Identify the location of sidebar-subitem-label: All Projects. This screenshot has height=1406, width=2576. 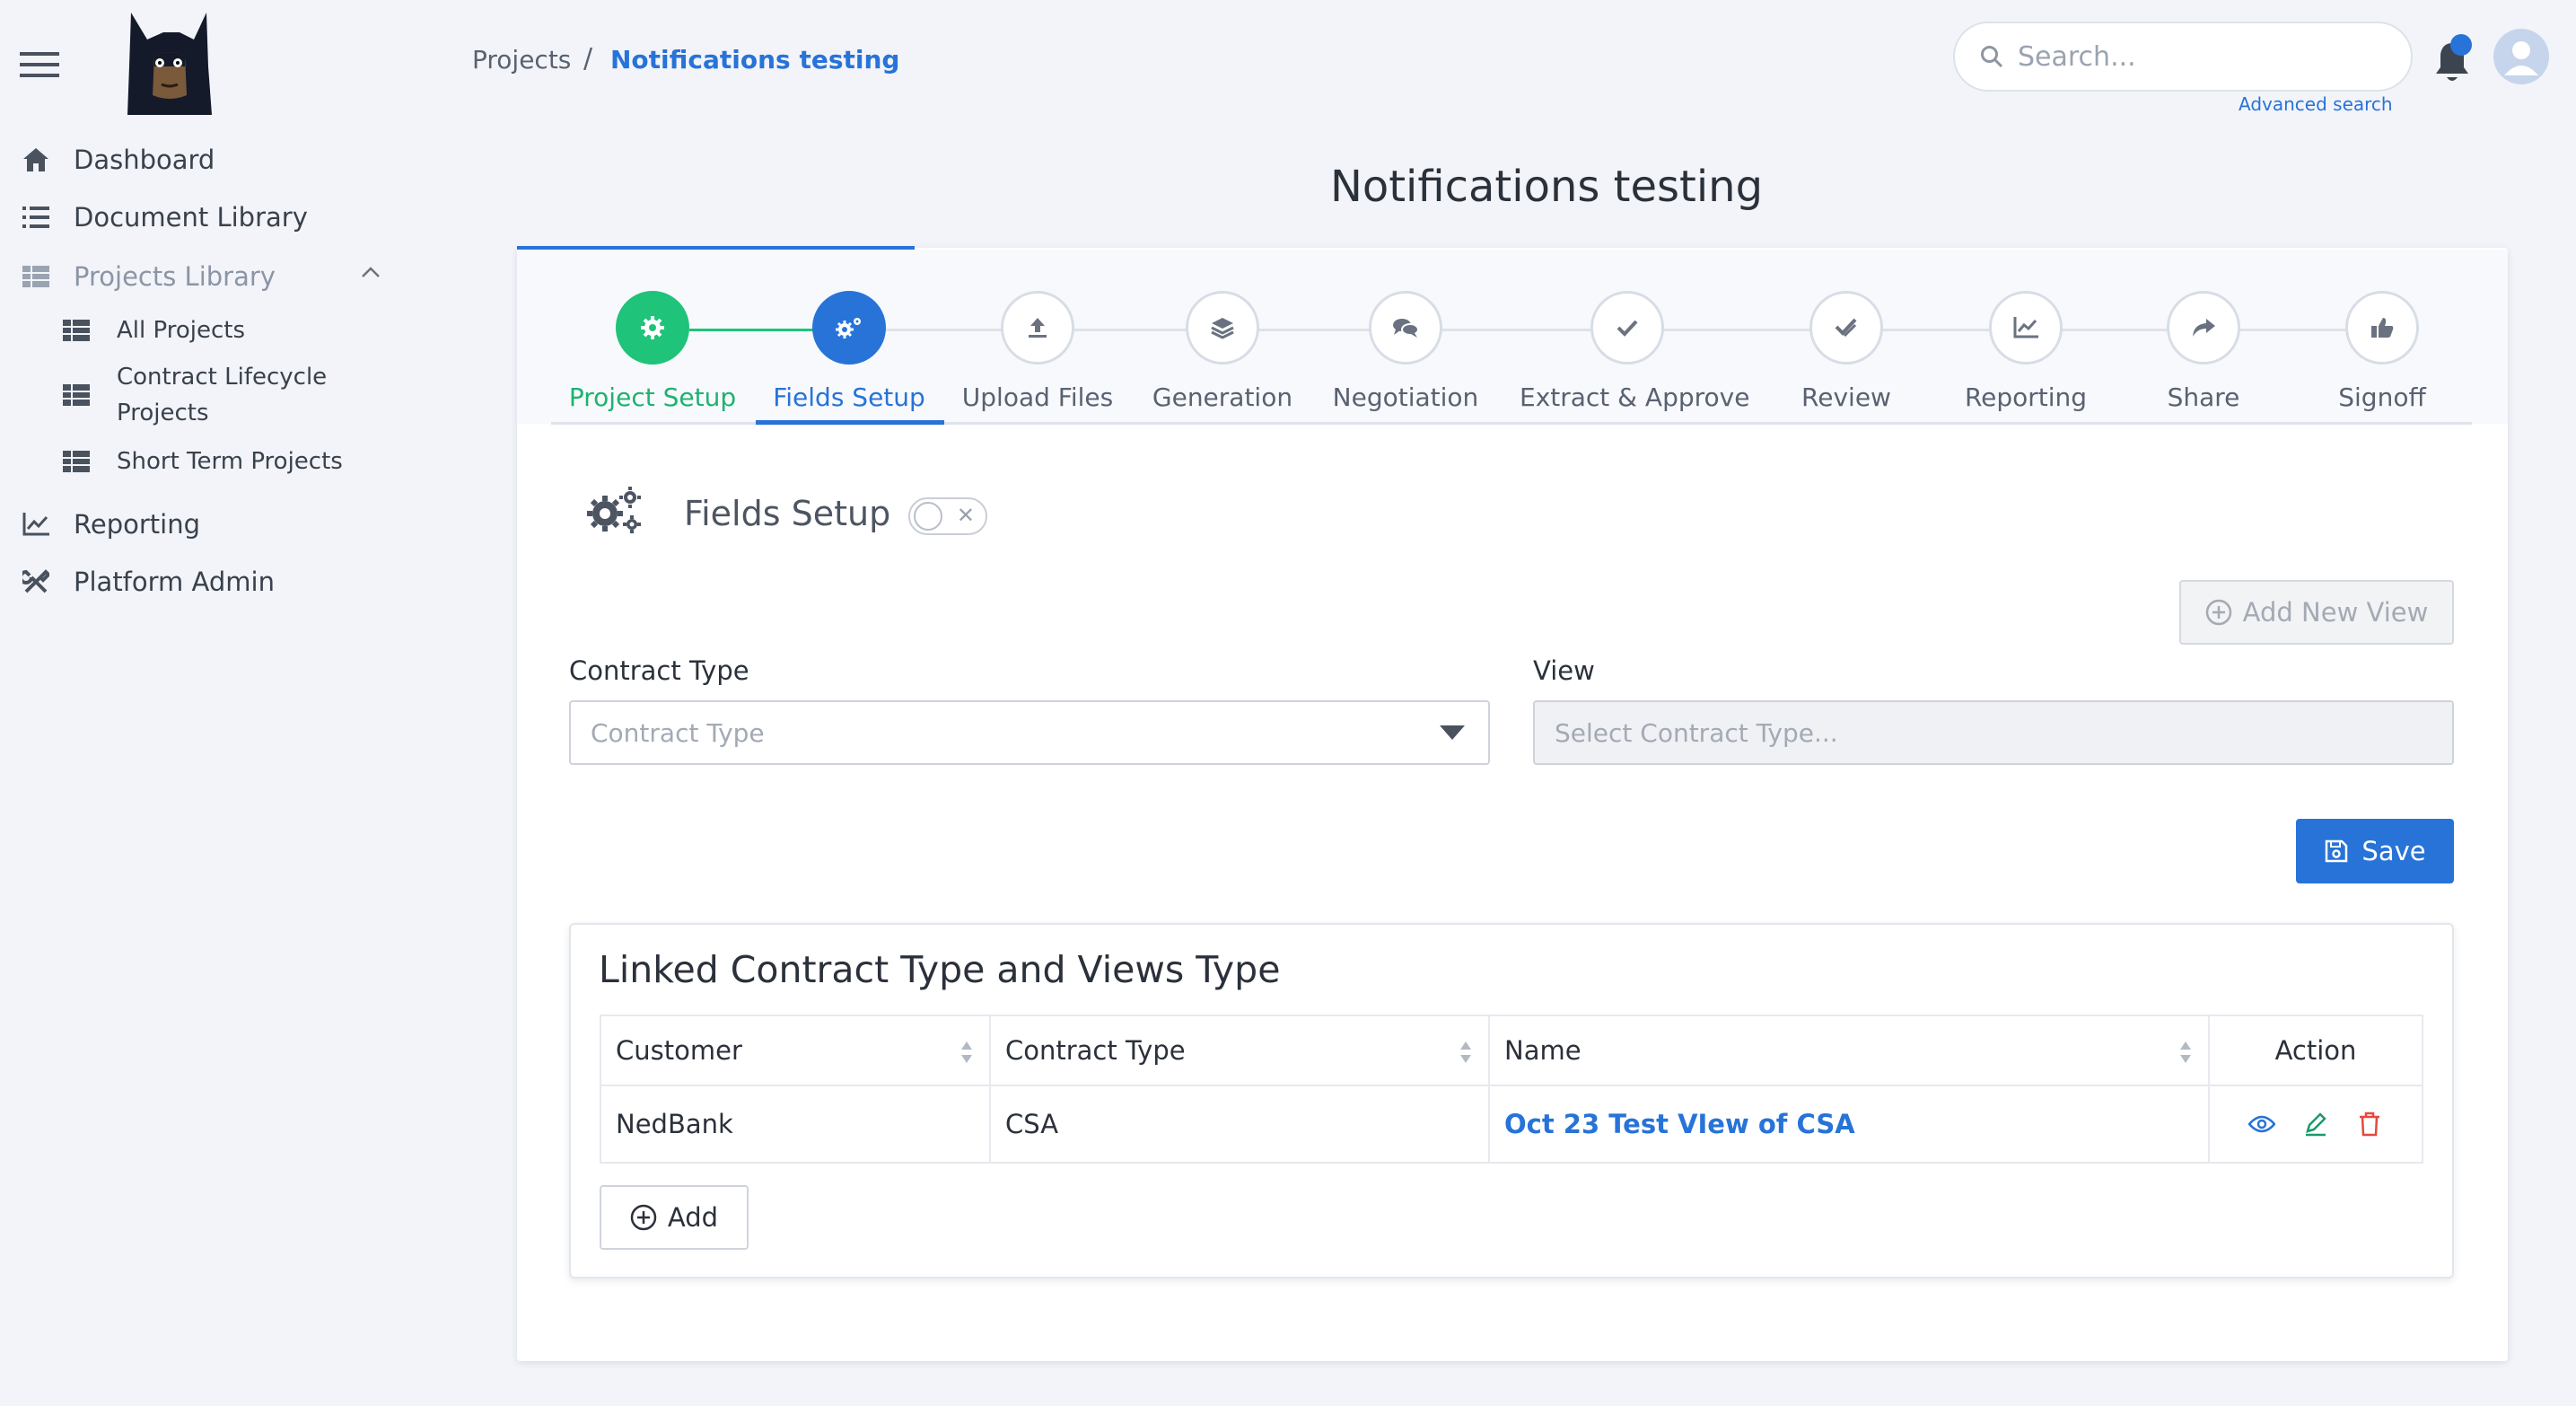
(181, 330).